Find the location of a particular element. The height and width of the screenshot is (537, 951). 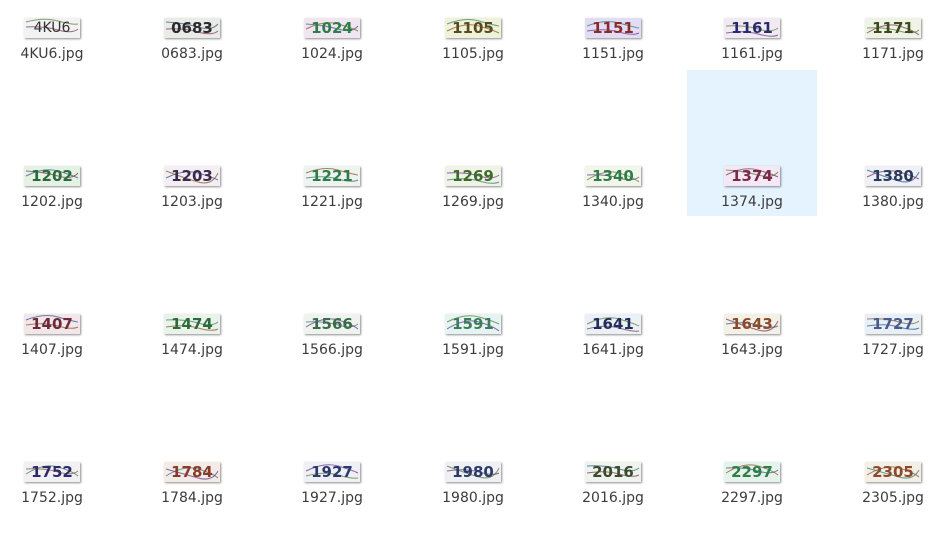

captcha-thumbnail: 1151 is located at coordinates (613, 28).